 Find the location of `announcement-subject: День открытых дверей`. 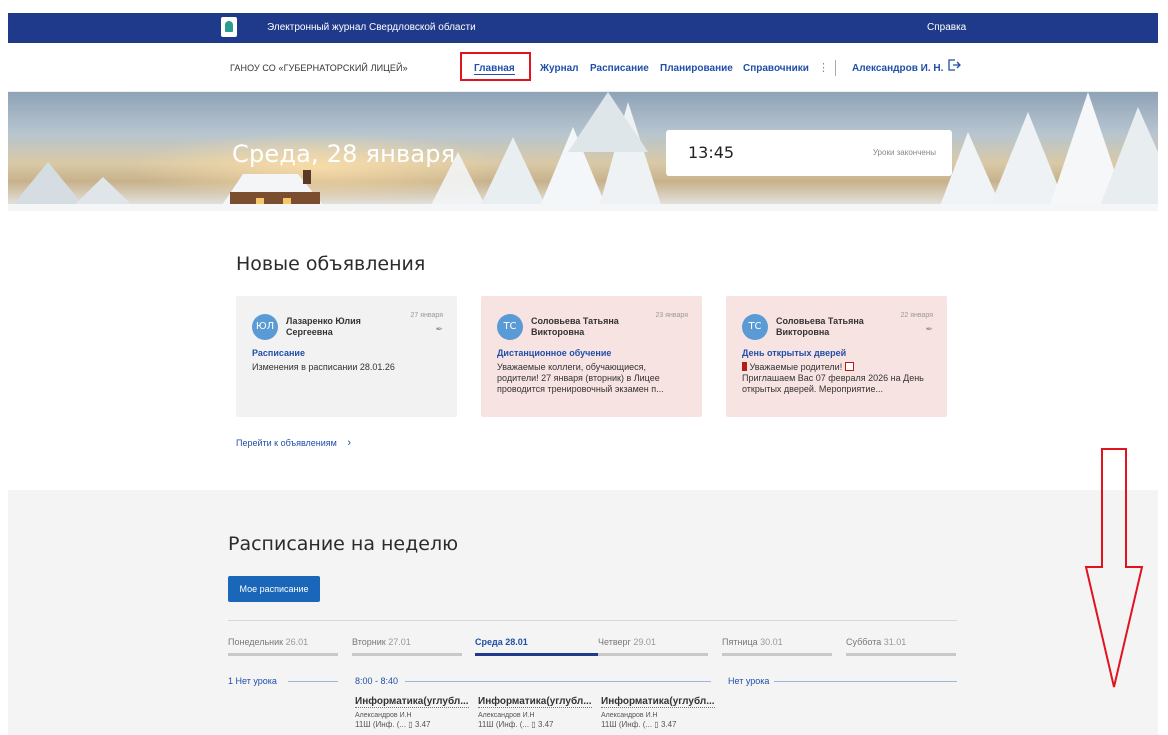

announcement-subject: День открытых дверей is located at coordinates (794, 353).